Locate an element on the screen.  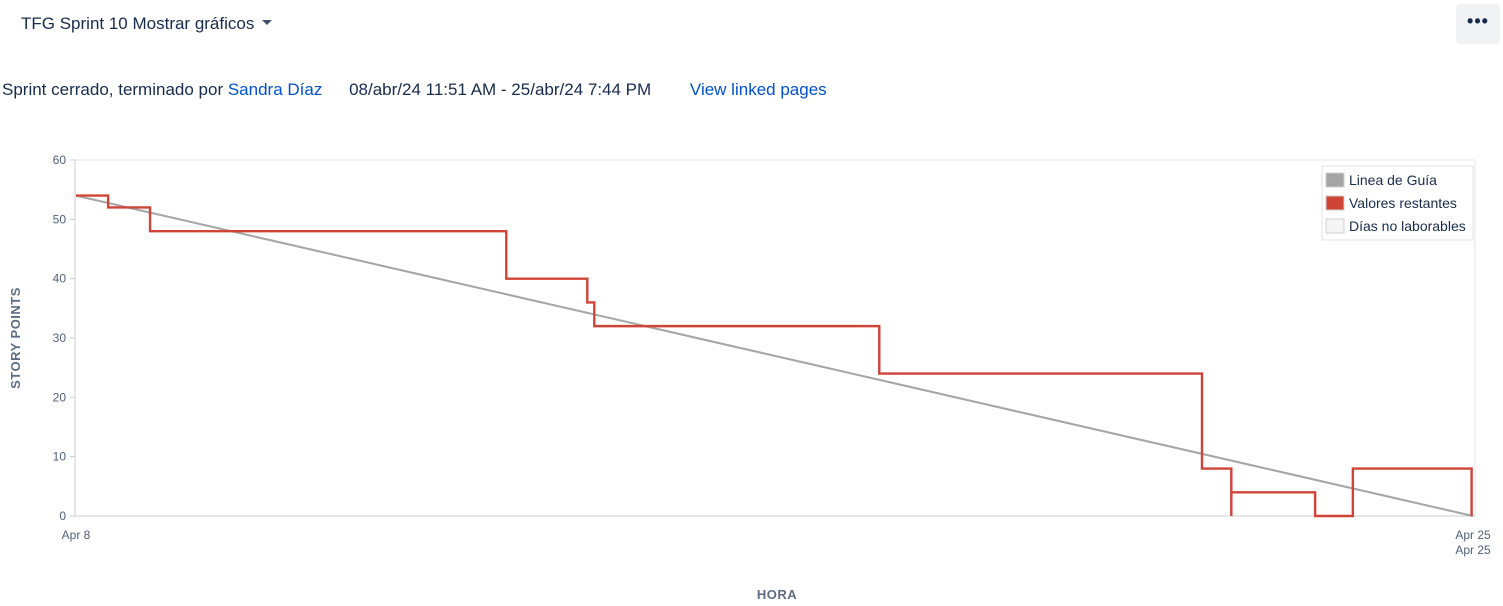
y-tick-label: 60 is located at coordinates (60, 160).